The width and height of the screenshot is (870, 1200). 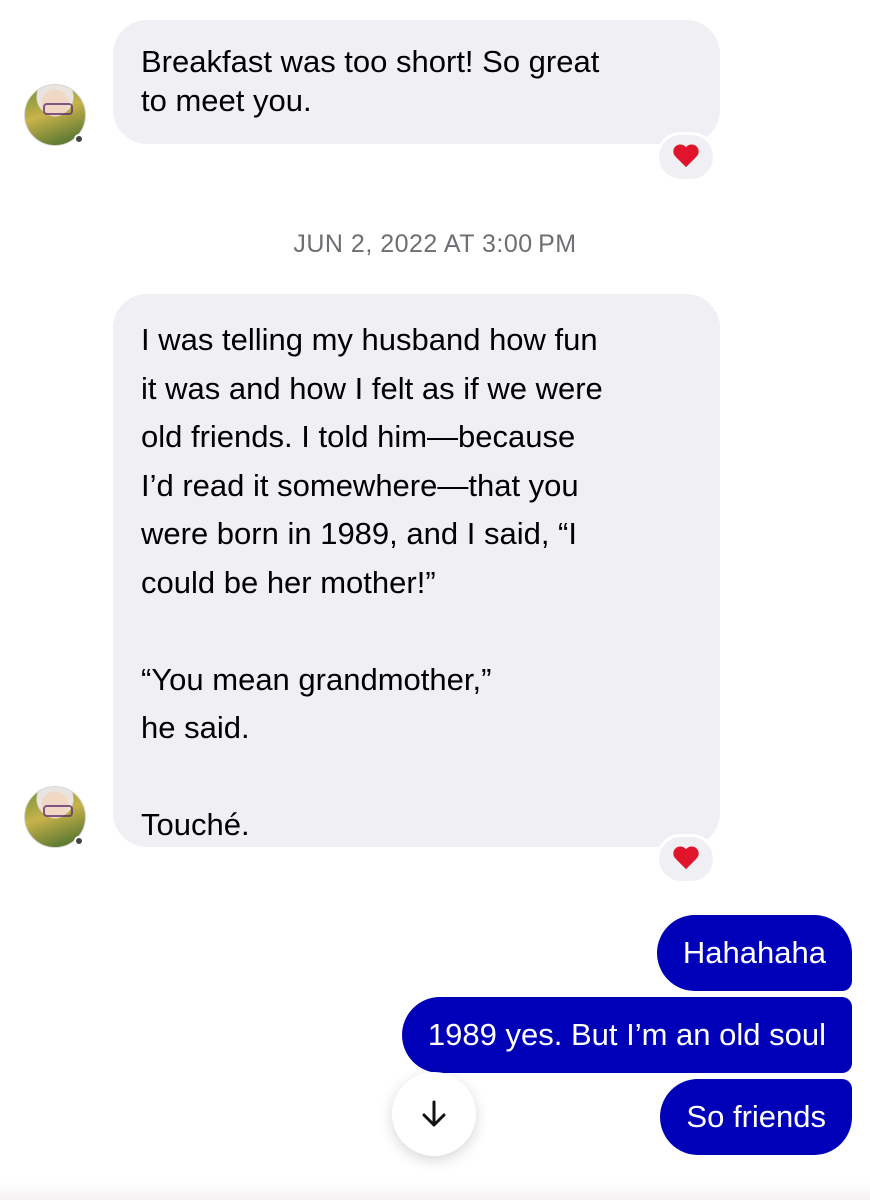 What do you see at coordinates (435, 1191) in the screenshot?
I see `composer-edge` at bounding box center [435, 1191].